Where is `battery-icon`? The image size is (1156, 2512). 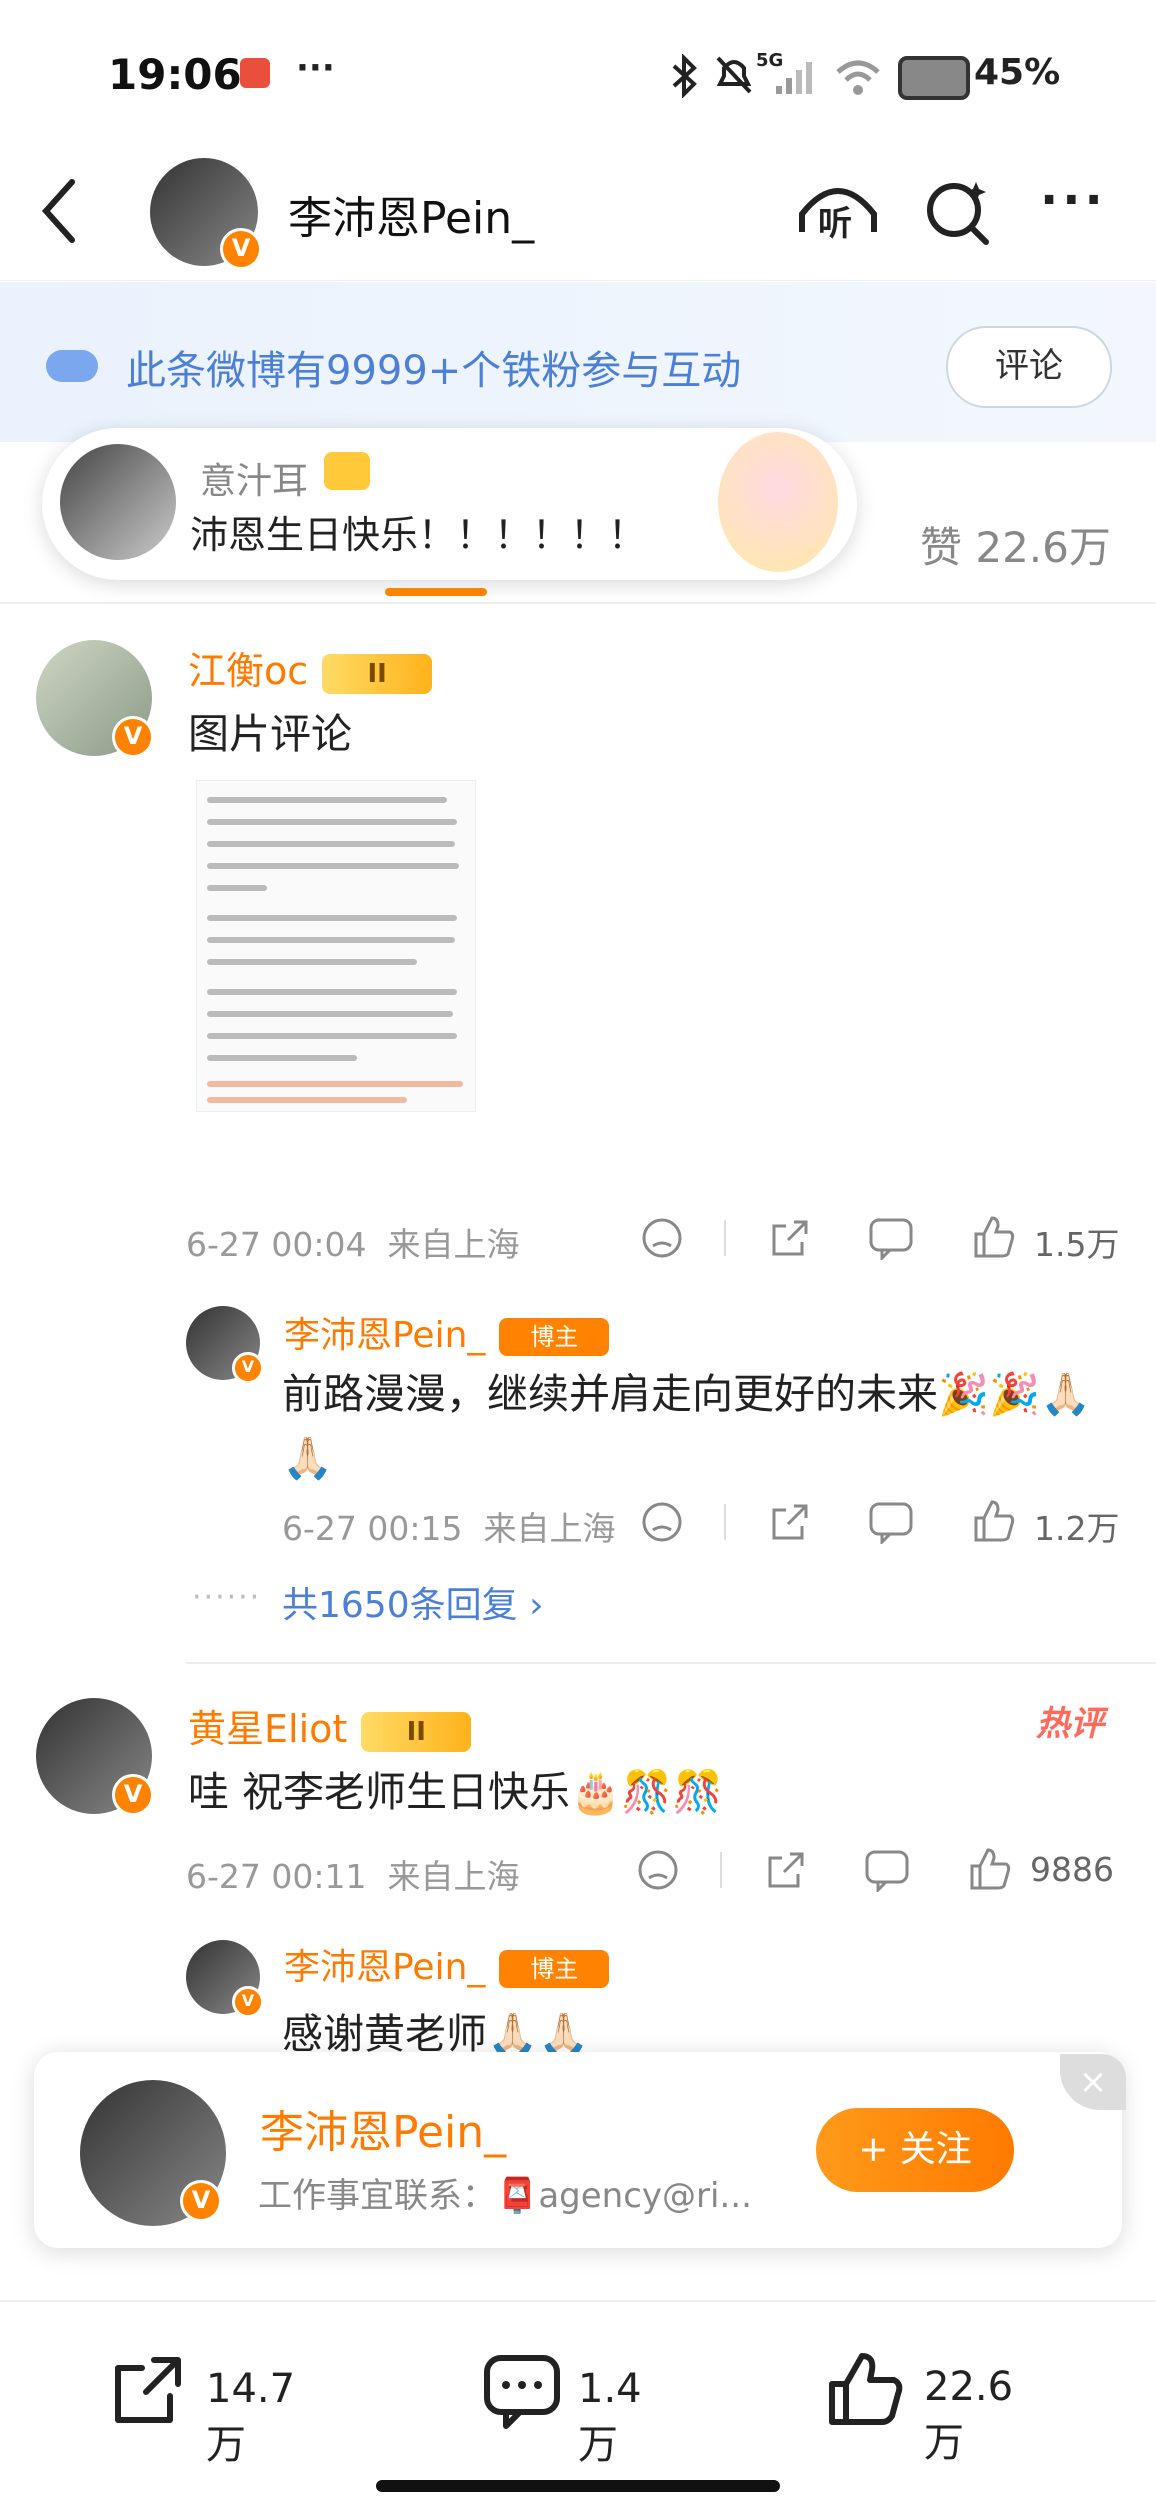
battery-icon is located at coordinates (934, 78).